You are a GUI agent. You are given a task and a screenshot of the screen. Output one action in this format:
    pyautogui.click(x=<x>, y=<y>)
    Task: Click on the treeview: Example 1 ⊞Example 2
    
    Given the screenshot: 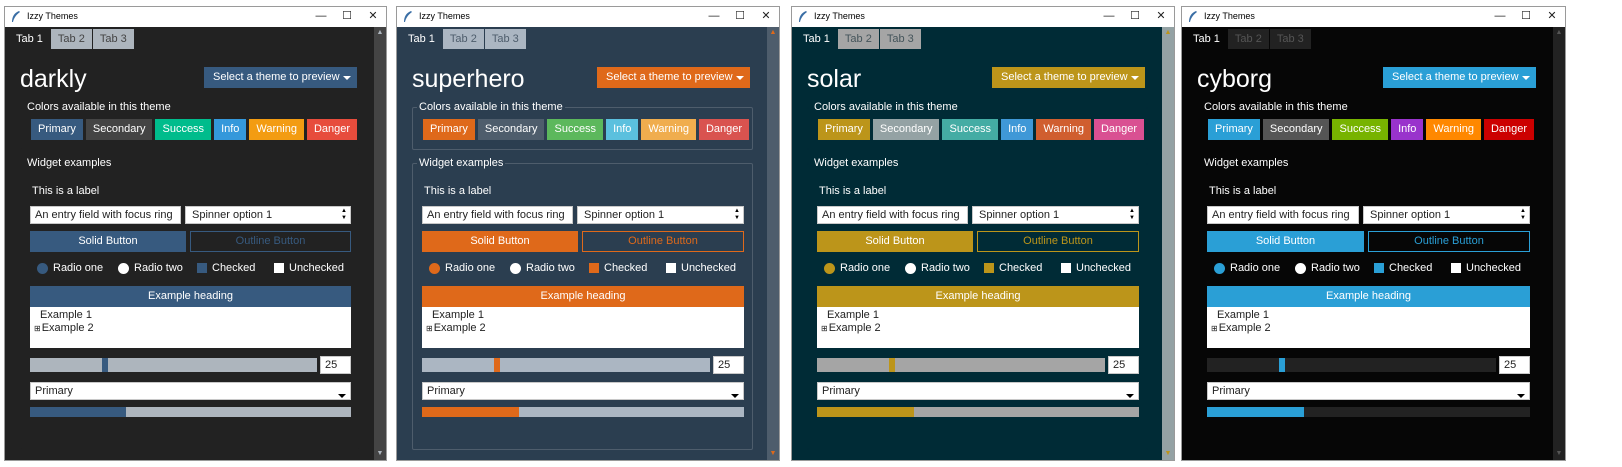 What is the action you would take?
    pyautogui.click(x=190, y=327)
    